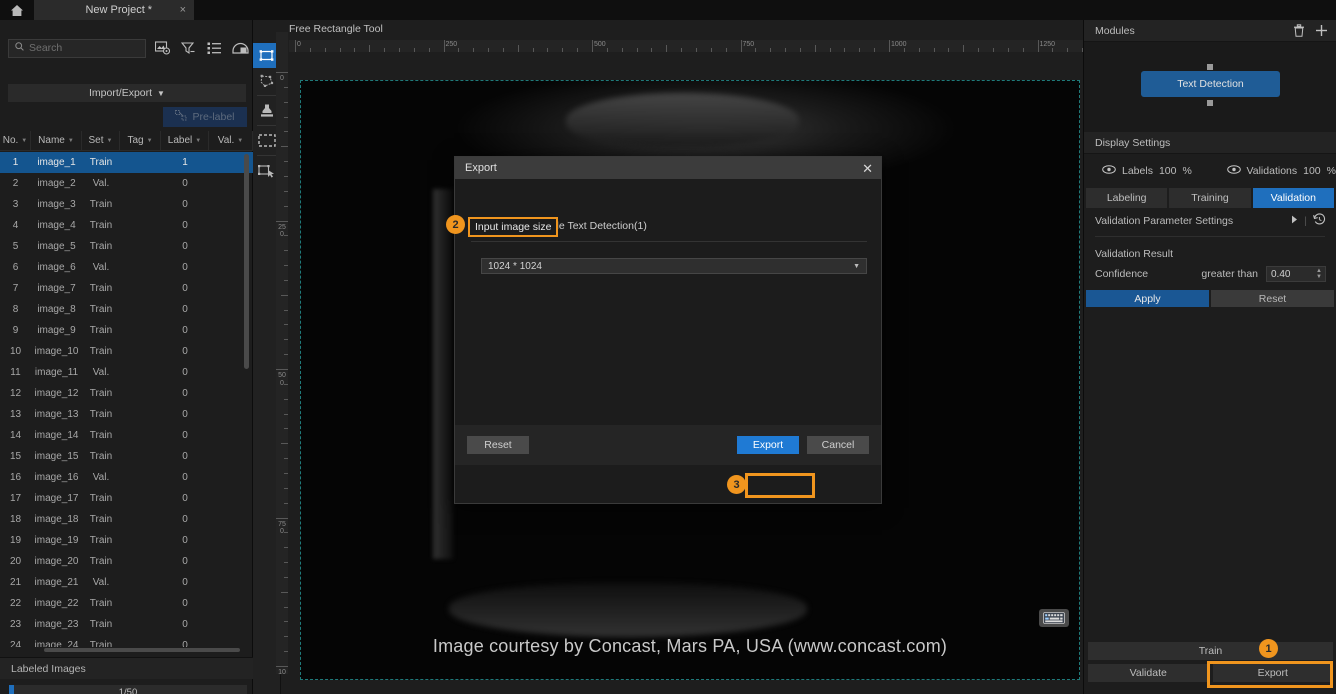 Image resolution: width=1336 pixels, height=694 pixels. What do you see at coordinates (1210, 664) in the screenshot?
I see `bottom-action-buttons: Train Validate Export` at bounding box center [1210, 664].